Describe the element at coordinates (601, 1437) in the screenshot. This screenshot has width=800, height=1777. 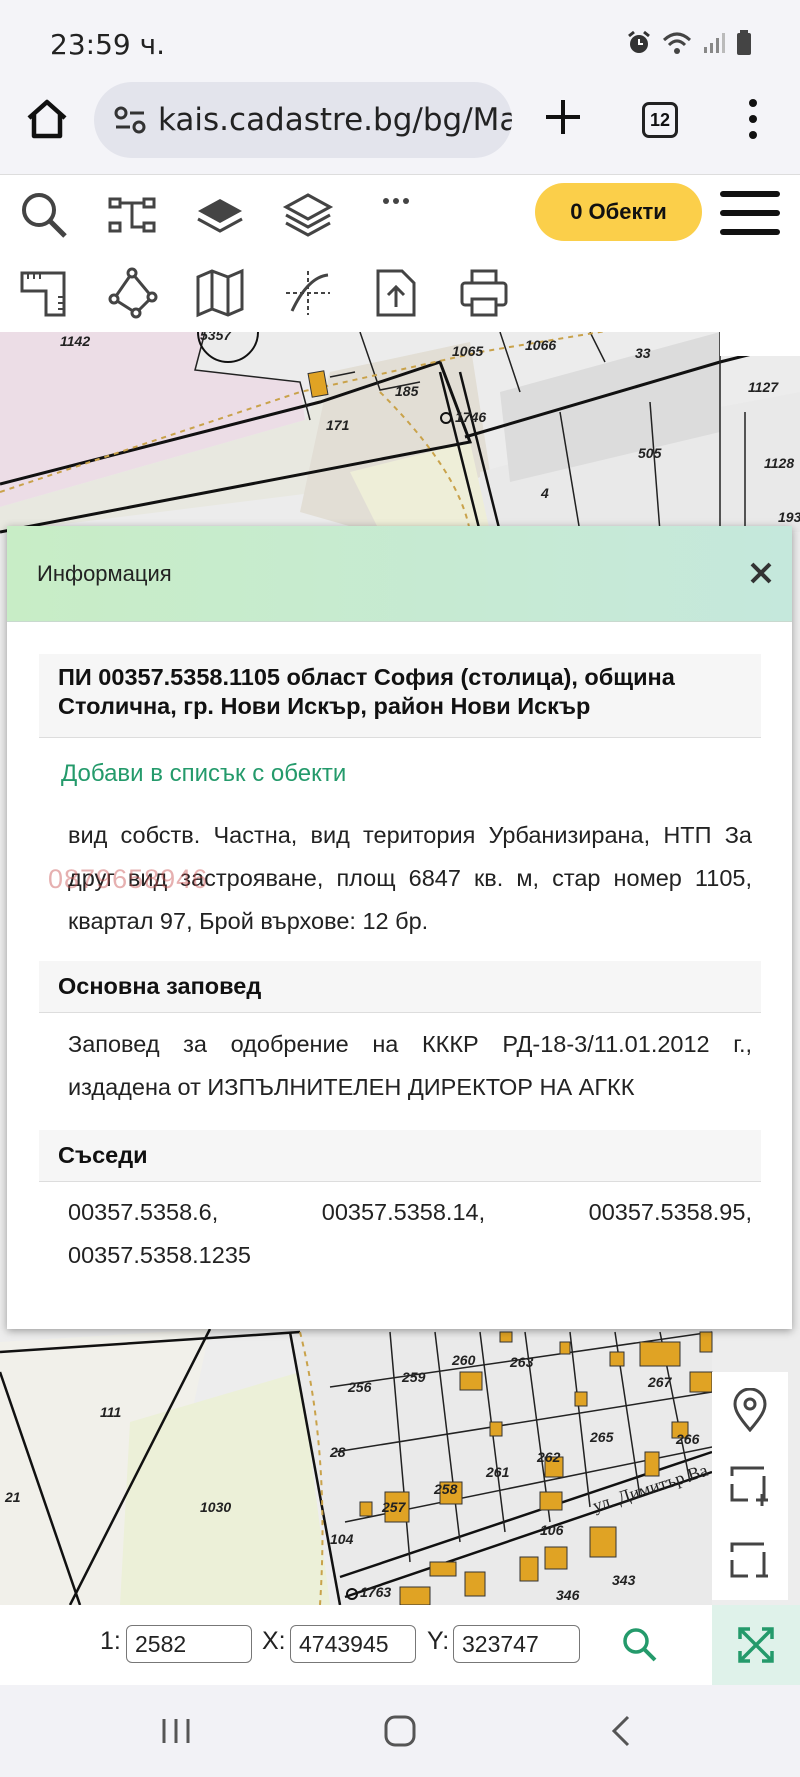
I see `map-label: 265` at that location.